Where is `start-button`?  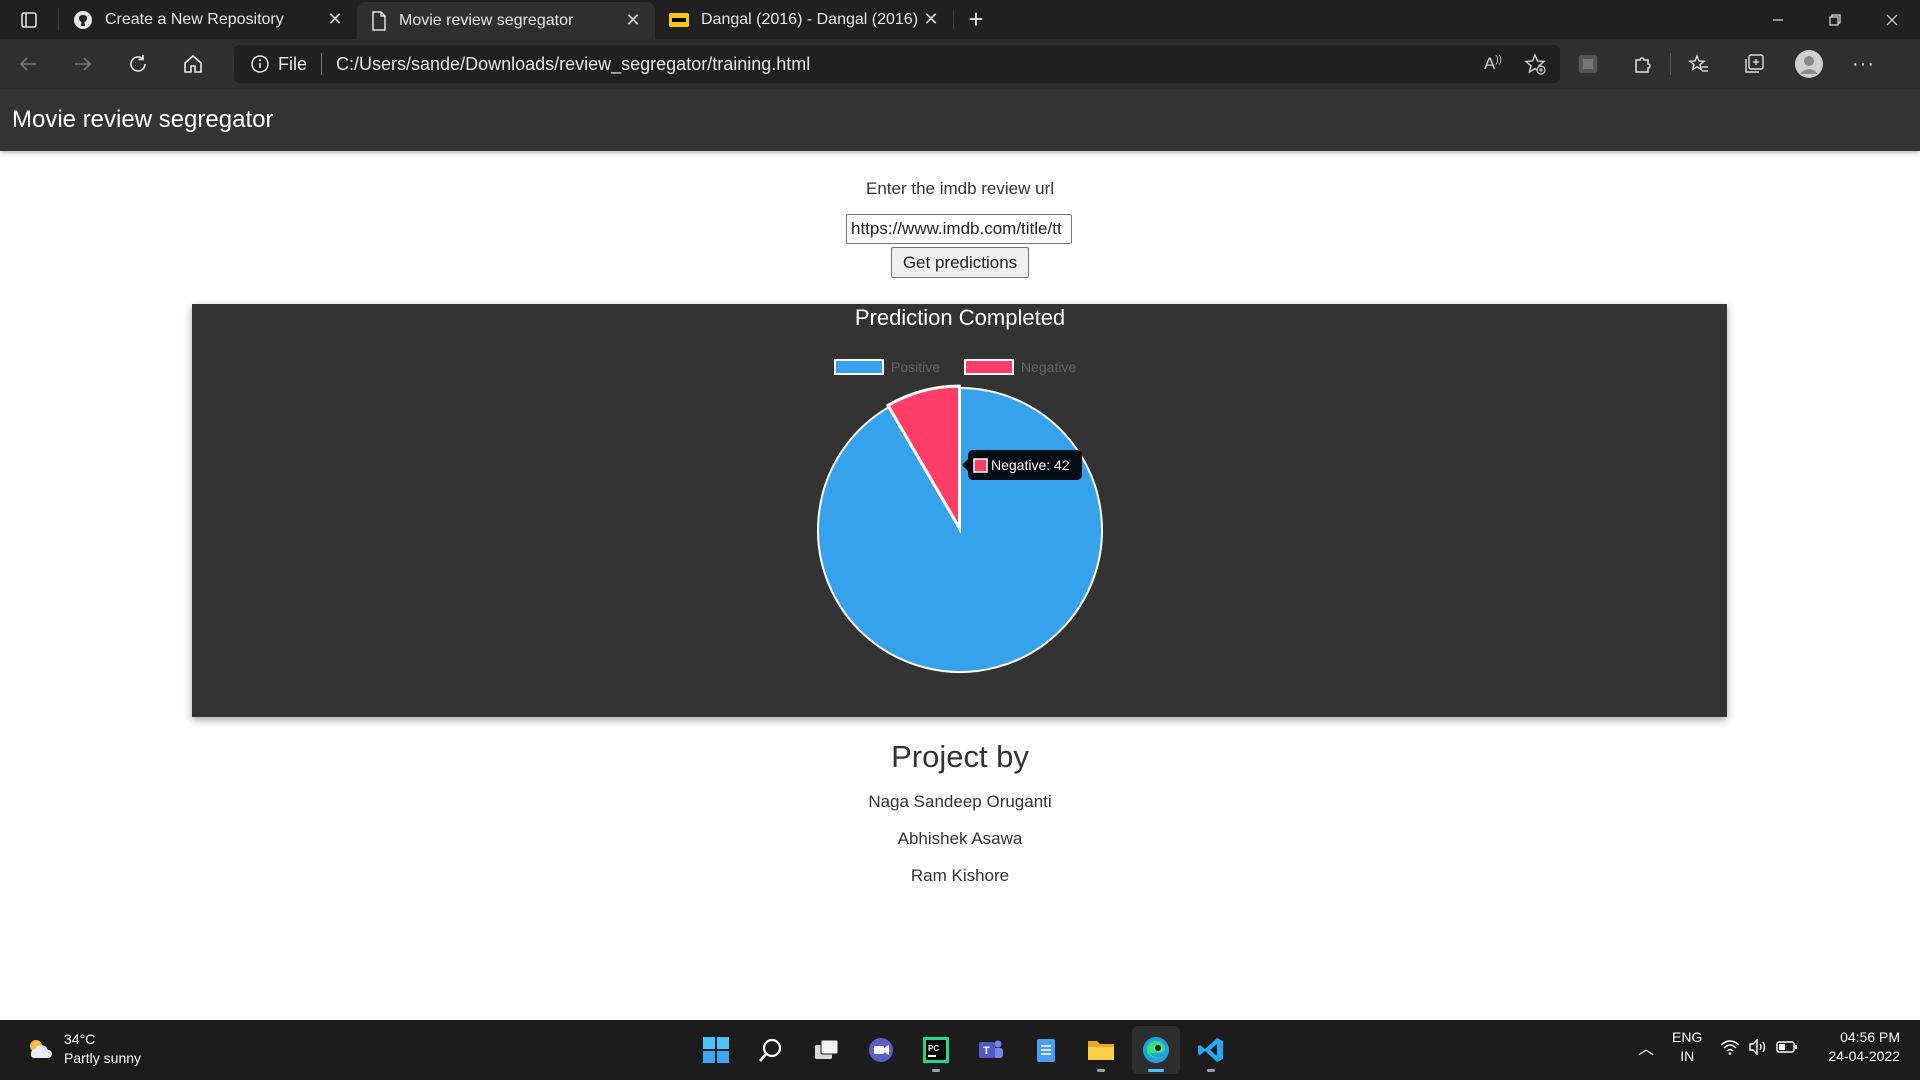
start-button is located at coordinates (716, 1050).